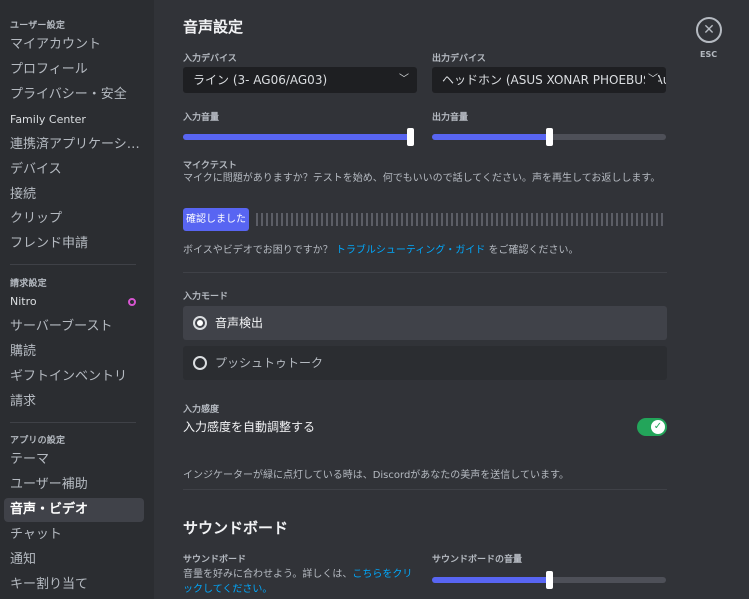 Image resolution: width=749 pixels, height=599 pixels. What do you see at coordinates (260, 80) in the screenshot?
I see `input-device-value: ライン (3- AG06/AG03)` at bounding box center [260, 80].